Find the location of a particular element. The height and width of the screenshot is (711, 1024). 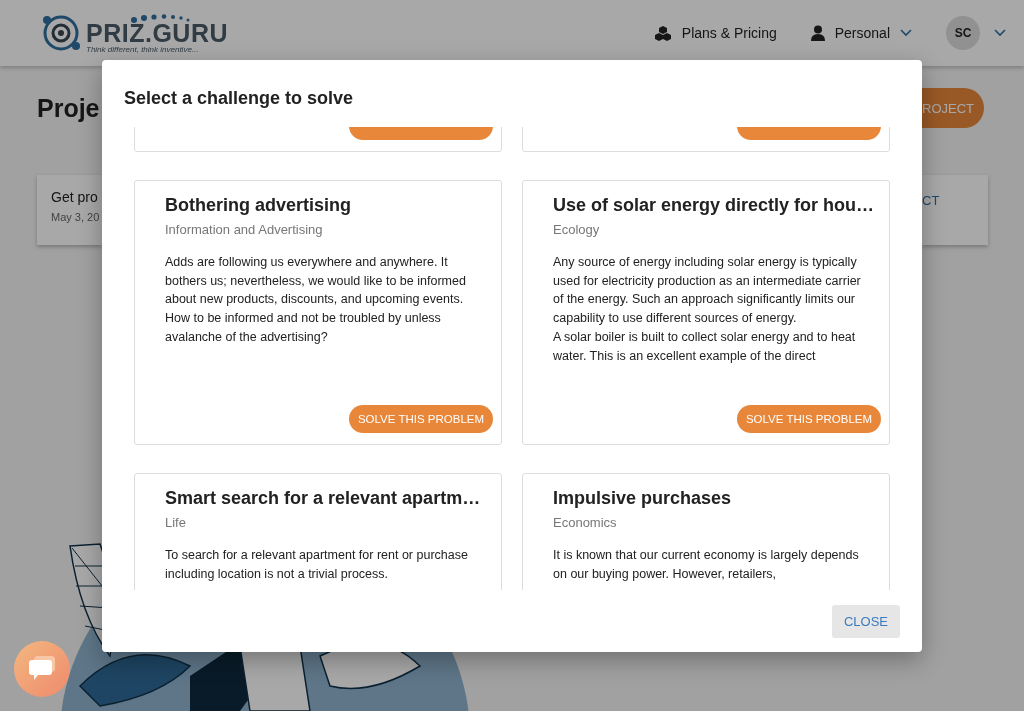

challenge-category: Ecology is located at coordinates (577, 229).